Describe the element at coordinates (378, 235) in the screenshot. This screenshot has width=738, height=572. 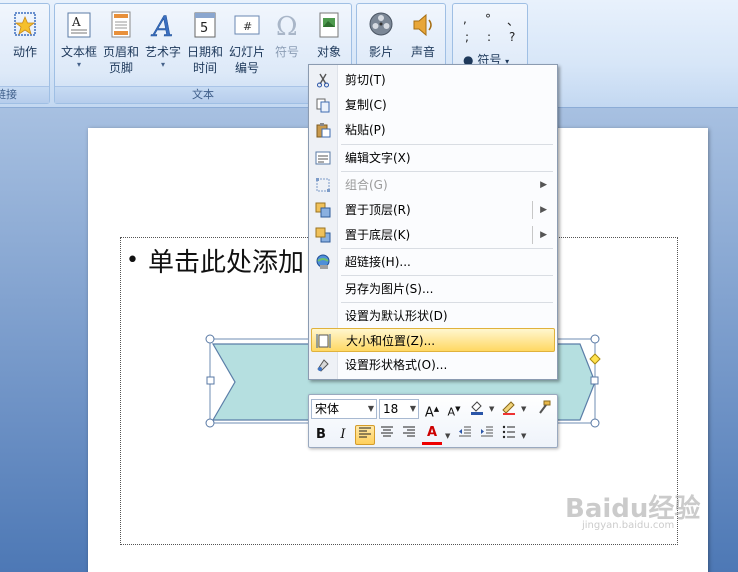
I see `menu-item-label: 置于底层(K)` at that location.